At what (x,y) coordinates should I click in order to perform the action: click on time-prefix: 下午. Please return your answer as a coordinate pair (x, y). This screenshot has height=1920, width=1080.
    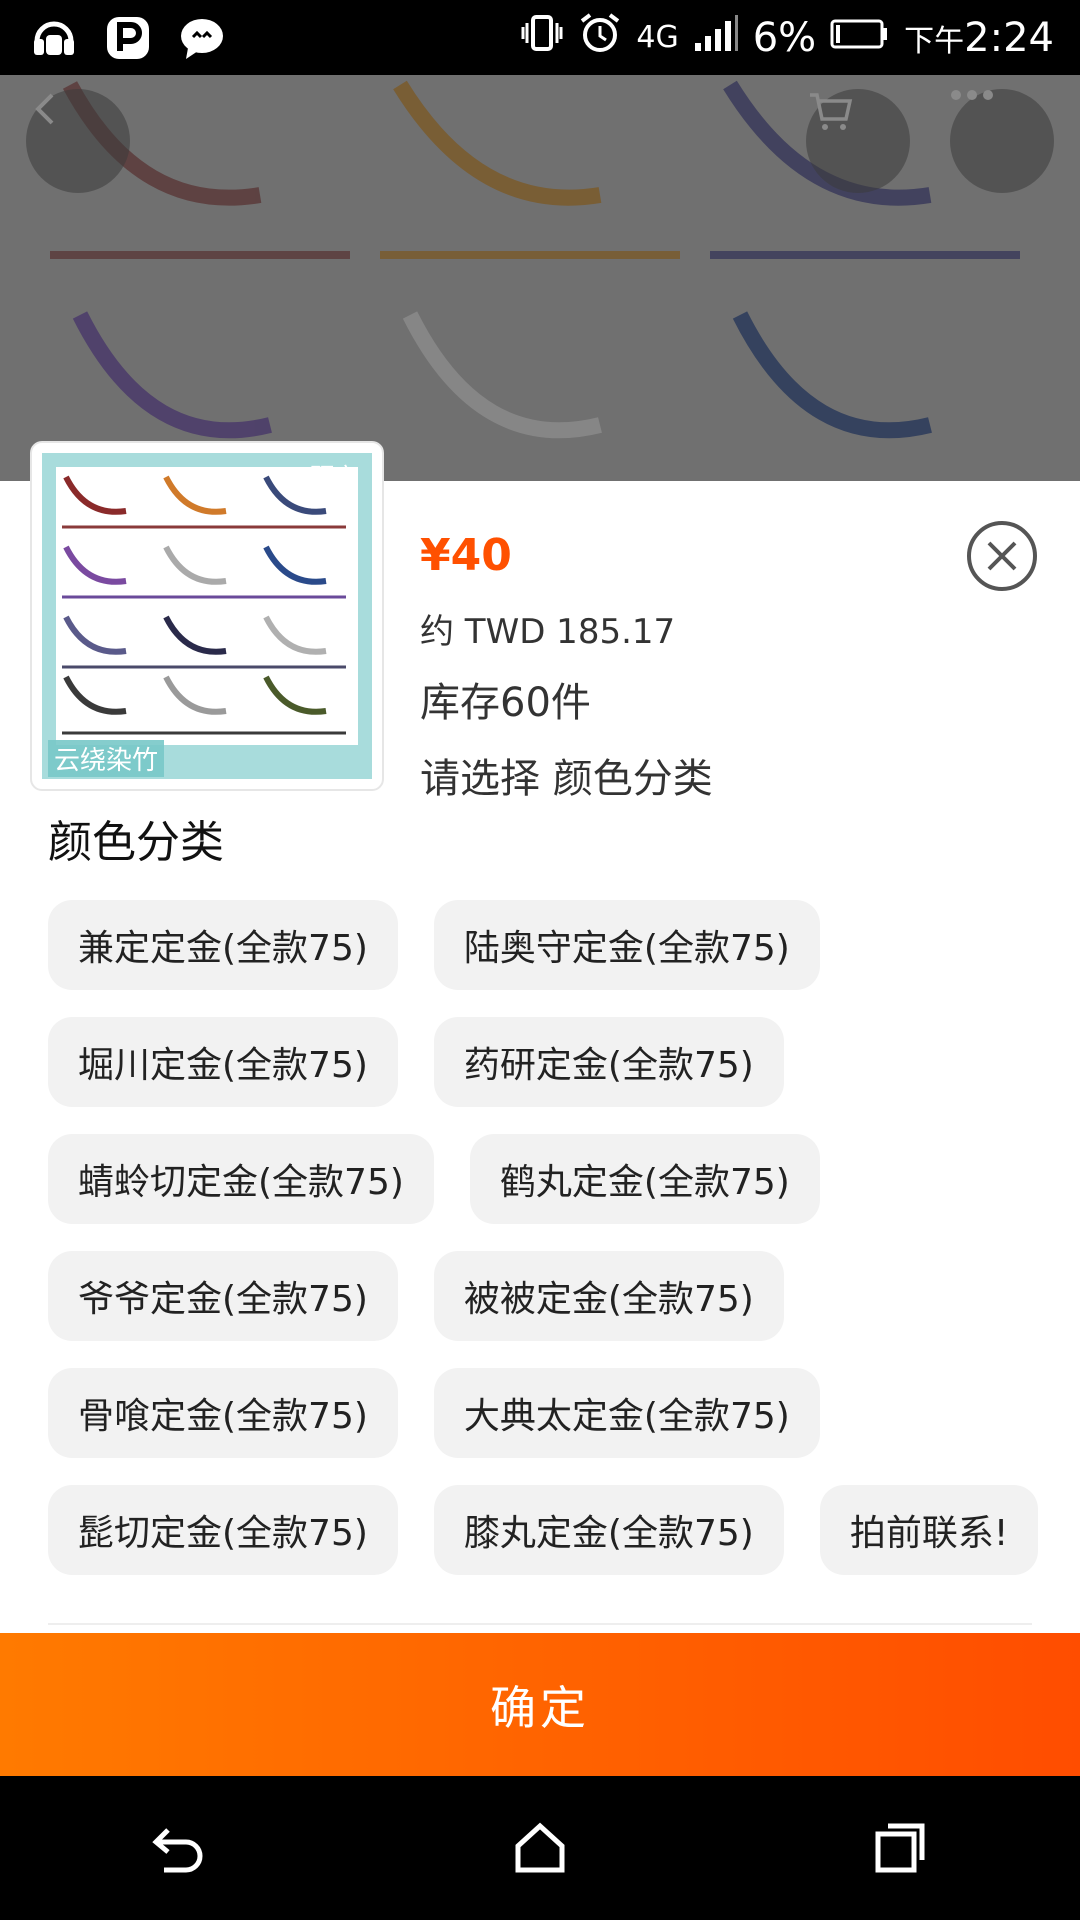
    Looking at the image, I should click on (934, 41).